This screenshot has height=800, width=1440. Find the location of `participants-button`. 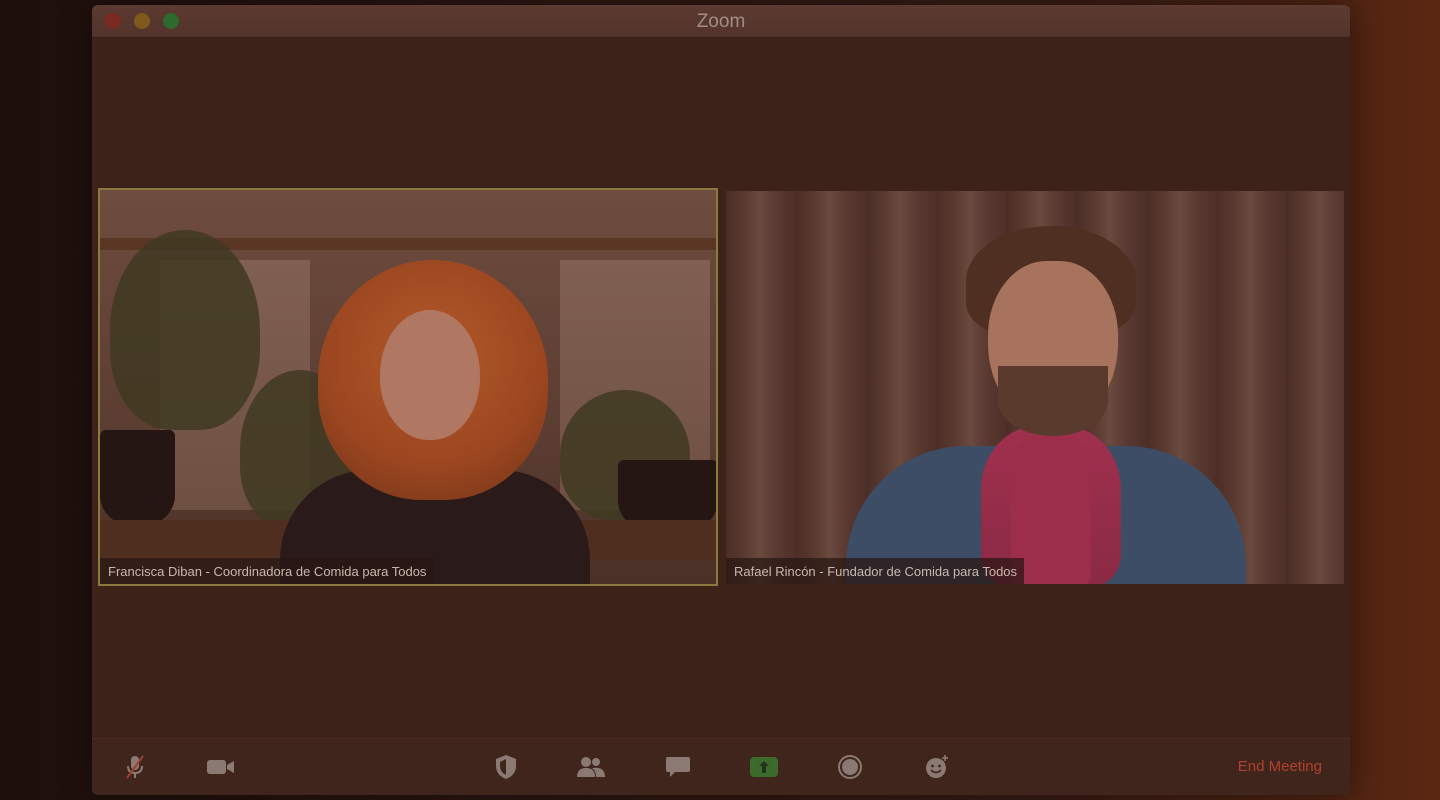

participants-button is located at coordinates (591, 767).